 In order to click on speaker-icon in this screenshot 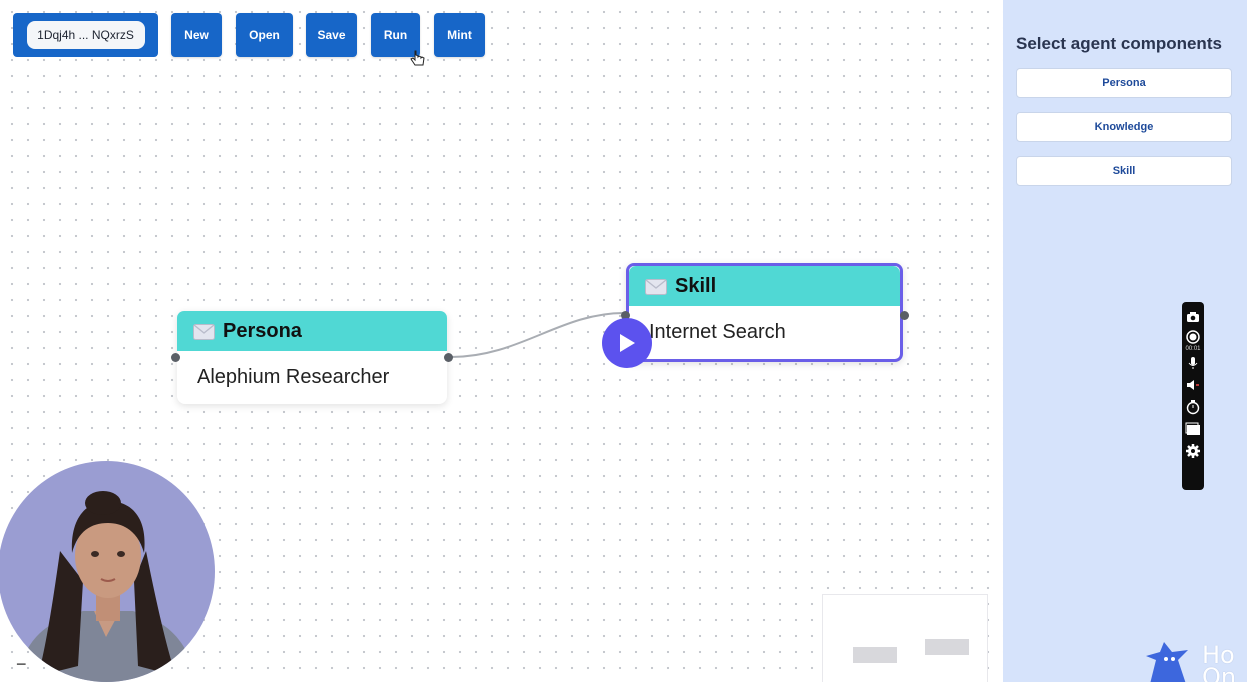, I will do `click(1193, 385)`.